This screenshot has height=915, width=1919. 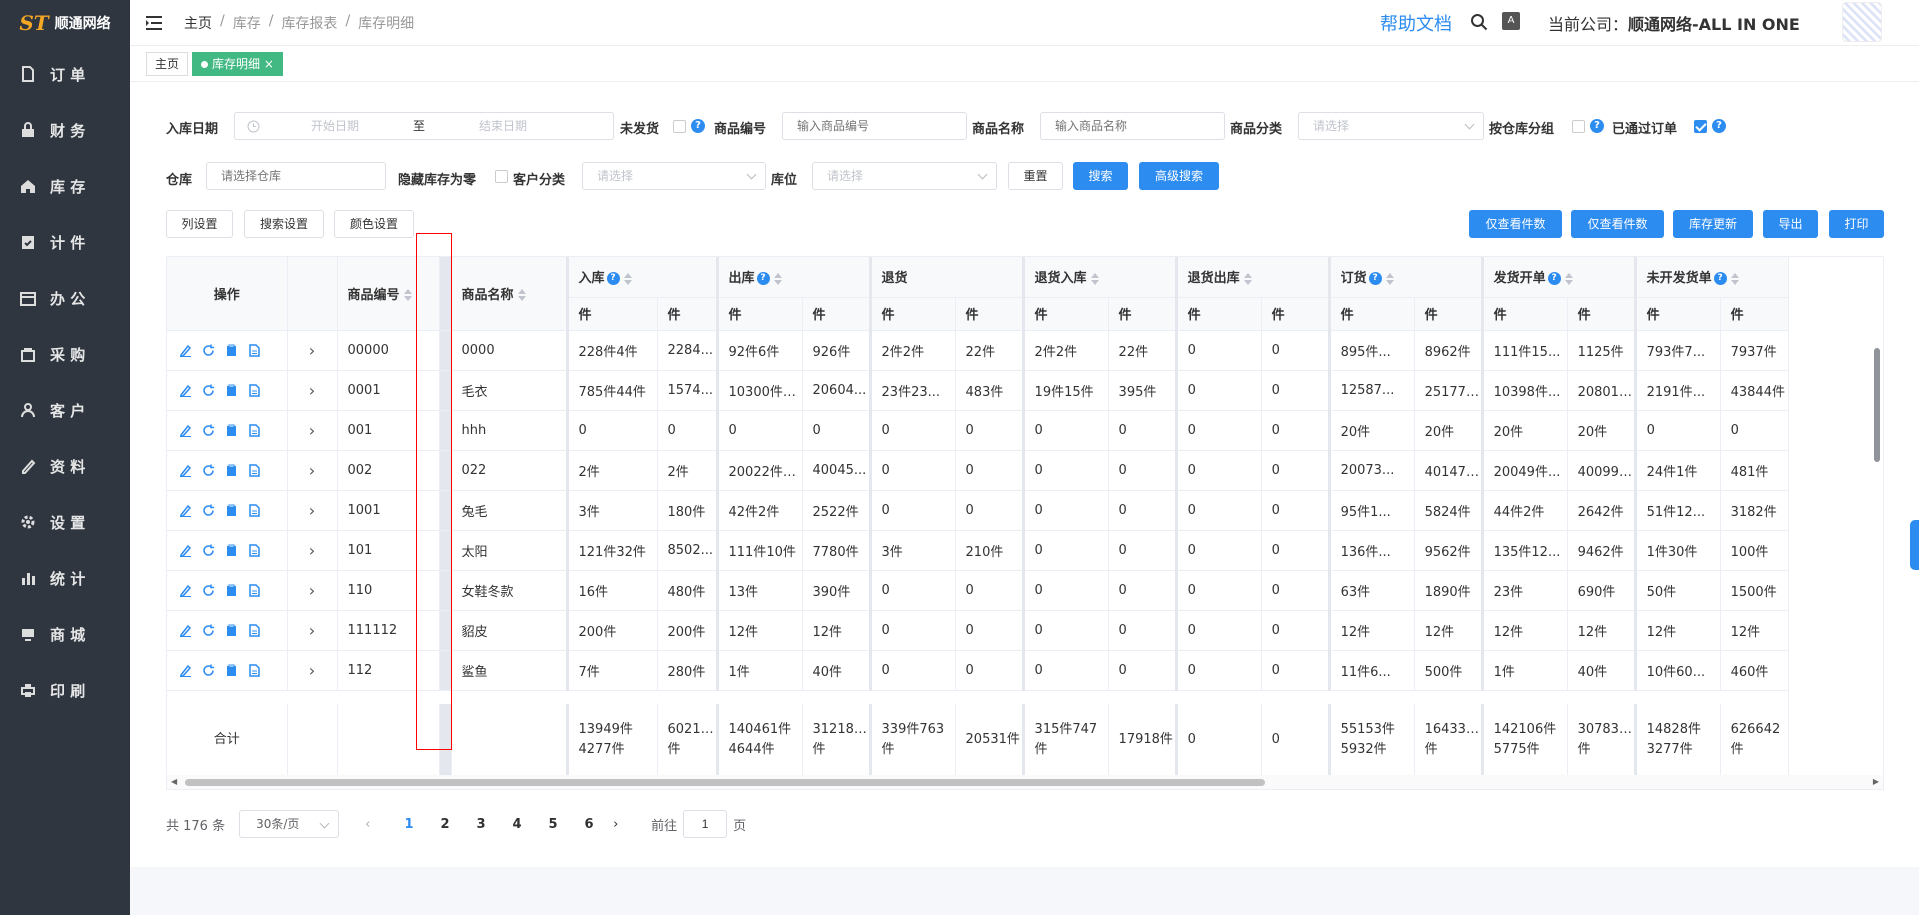 I want to click on vertical-scrollbar, so click(x=1877, y=522).